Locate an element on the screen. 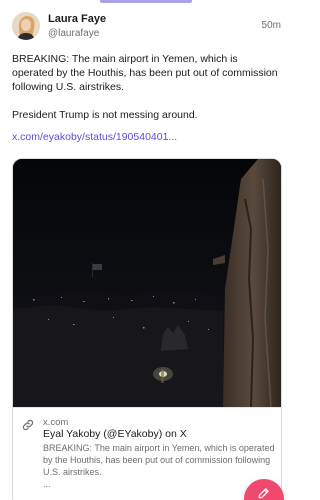 This screenshot has height=500, width=320. post-header: Laura Faye @laurafaye 50m is located at coordinates (146, 28).